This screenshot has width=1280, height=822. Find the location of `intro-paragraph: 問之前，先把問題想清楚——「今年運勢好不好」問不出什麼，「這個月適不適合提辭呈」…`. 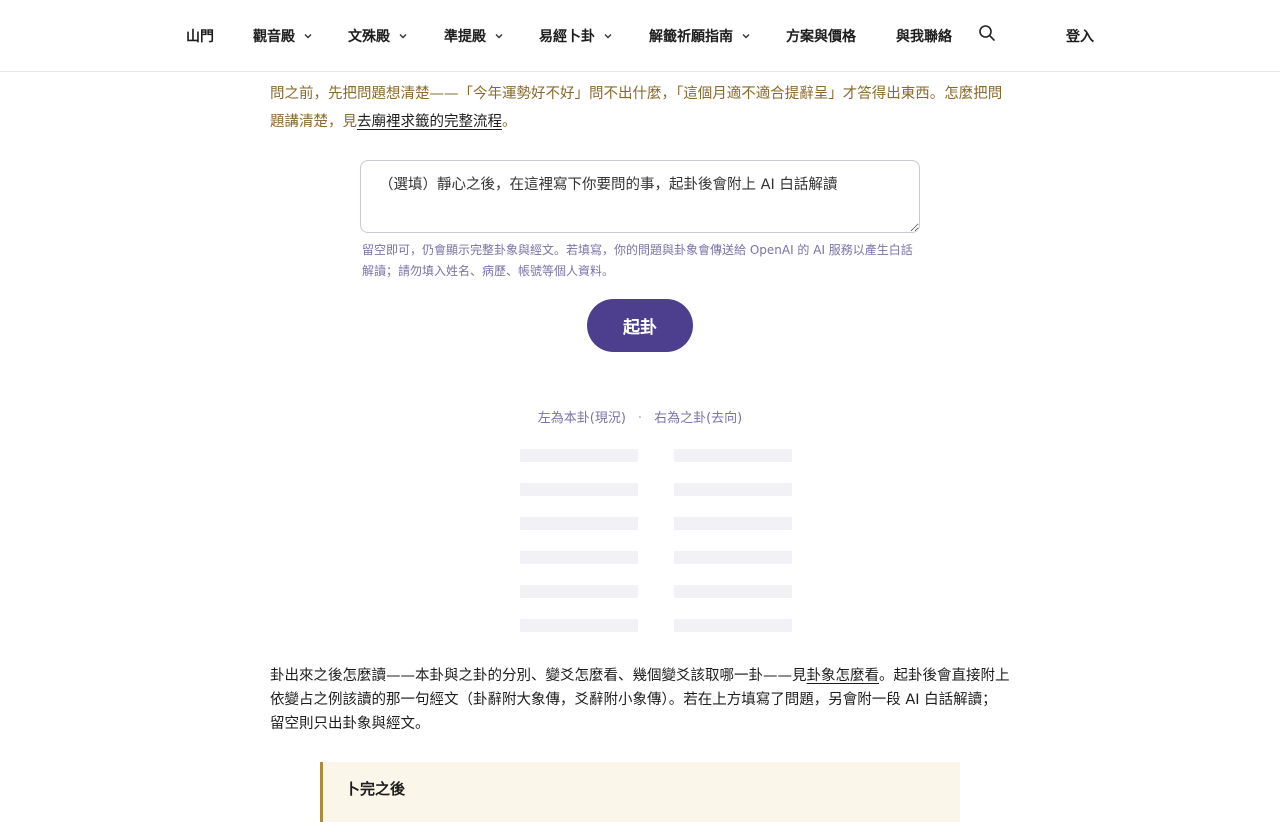

intro-paragraph: 問之前，先把問題想清楚——「今年運勢好不好」問不出什麼，「這個月適不適合提辭呈」… is located at coordinates (640, 108).